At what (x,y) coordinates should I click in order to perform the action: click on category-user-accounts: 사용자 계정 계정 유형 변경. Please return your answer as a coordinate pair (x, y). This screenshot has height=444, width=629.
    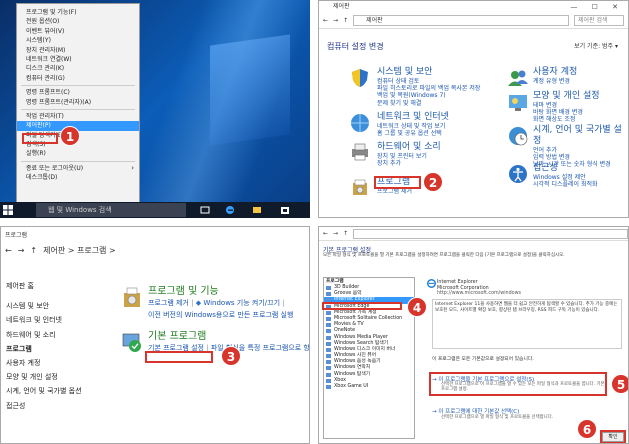
    Looking at the image, I should click on (555, 76).